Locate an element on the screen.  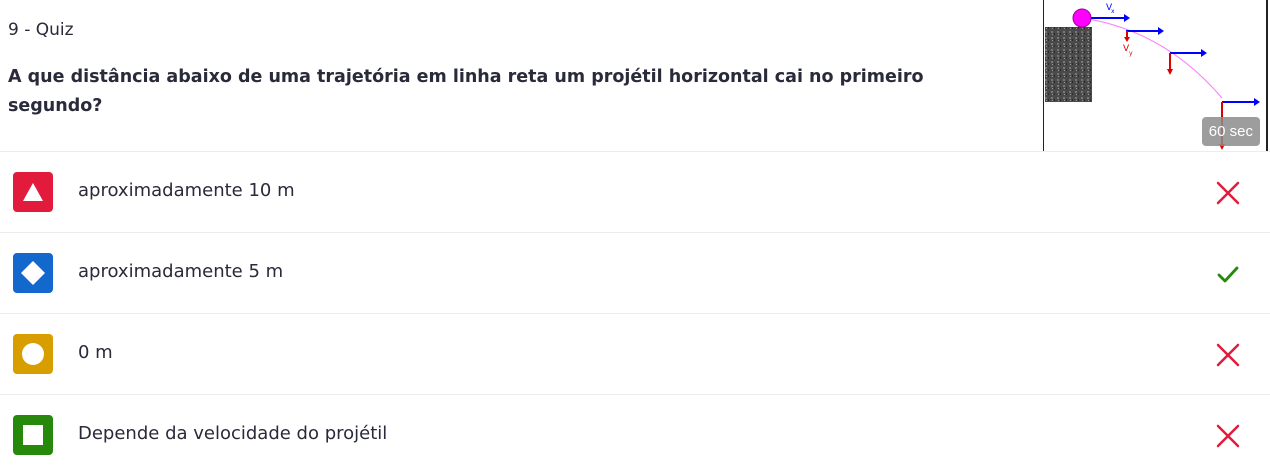
square-icon is located at coordinates (33, 435).